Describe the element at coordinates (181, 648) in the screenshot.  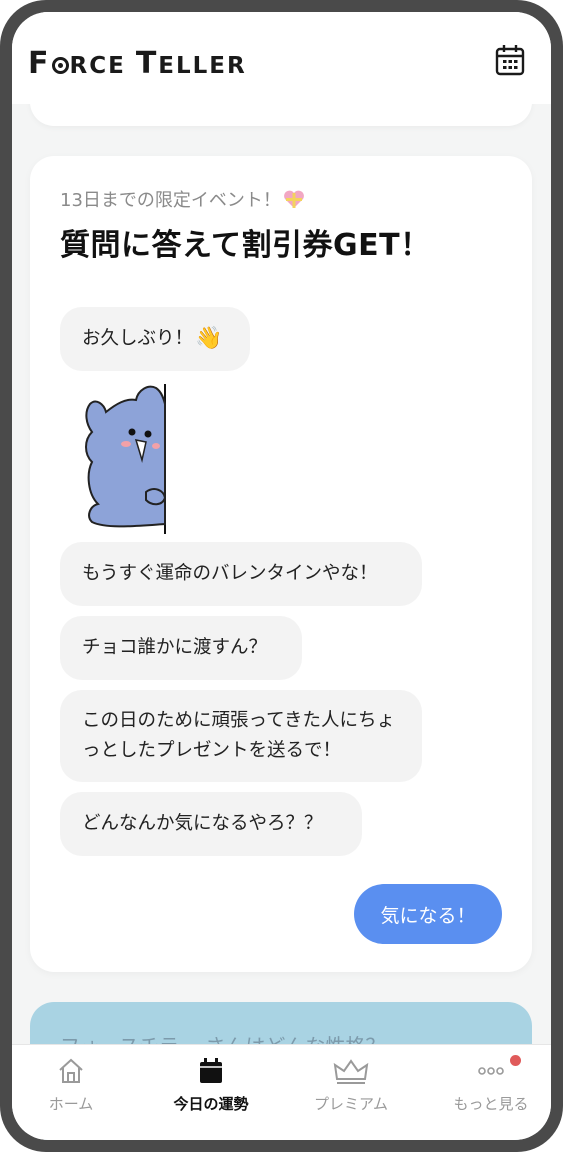
I see `chat-bubble: チョコ誰かに渡すん？` at that location.